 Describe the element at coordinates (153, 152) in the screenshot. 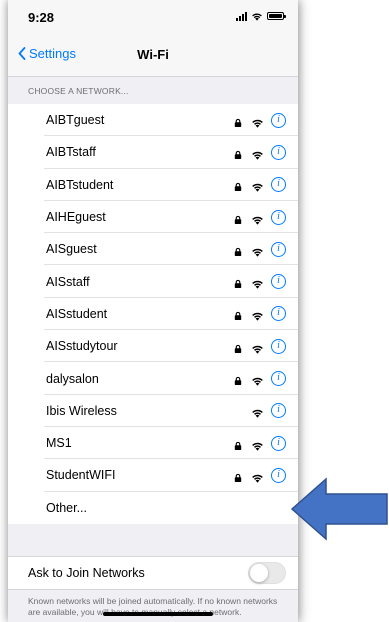

I see `network-row: AIBTstaff i` at that location.